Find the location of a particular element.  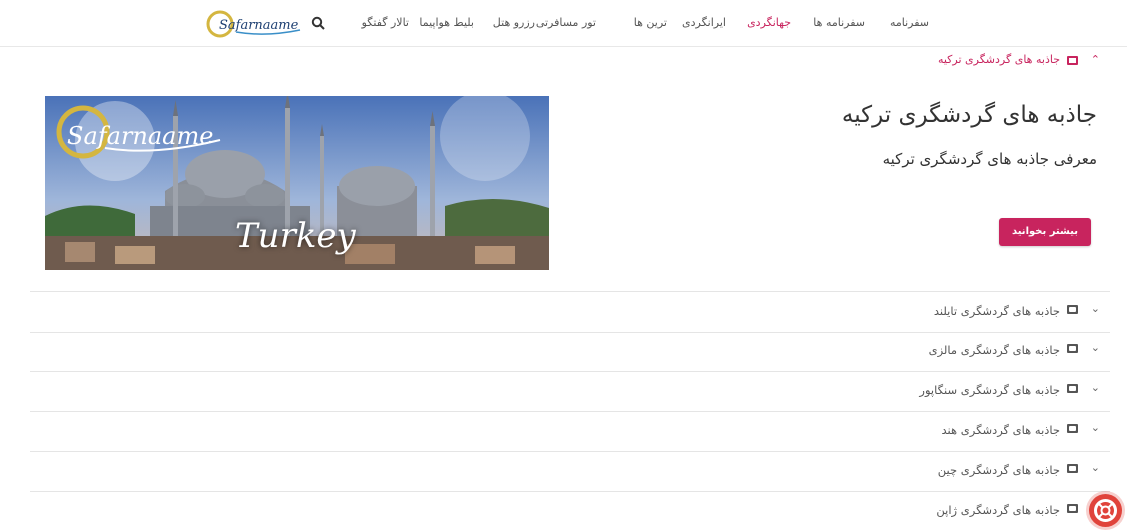

site-logo: Safarnaame is located at coordinates (254, 24).